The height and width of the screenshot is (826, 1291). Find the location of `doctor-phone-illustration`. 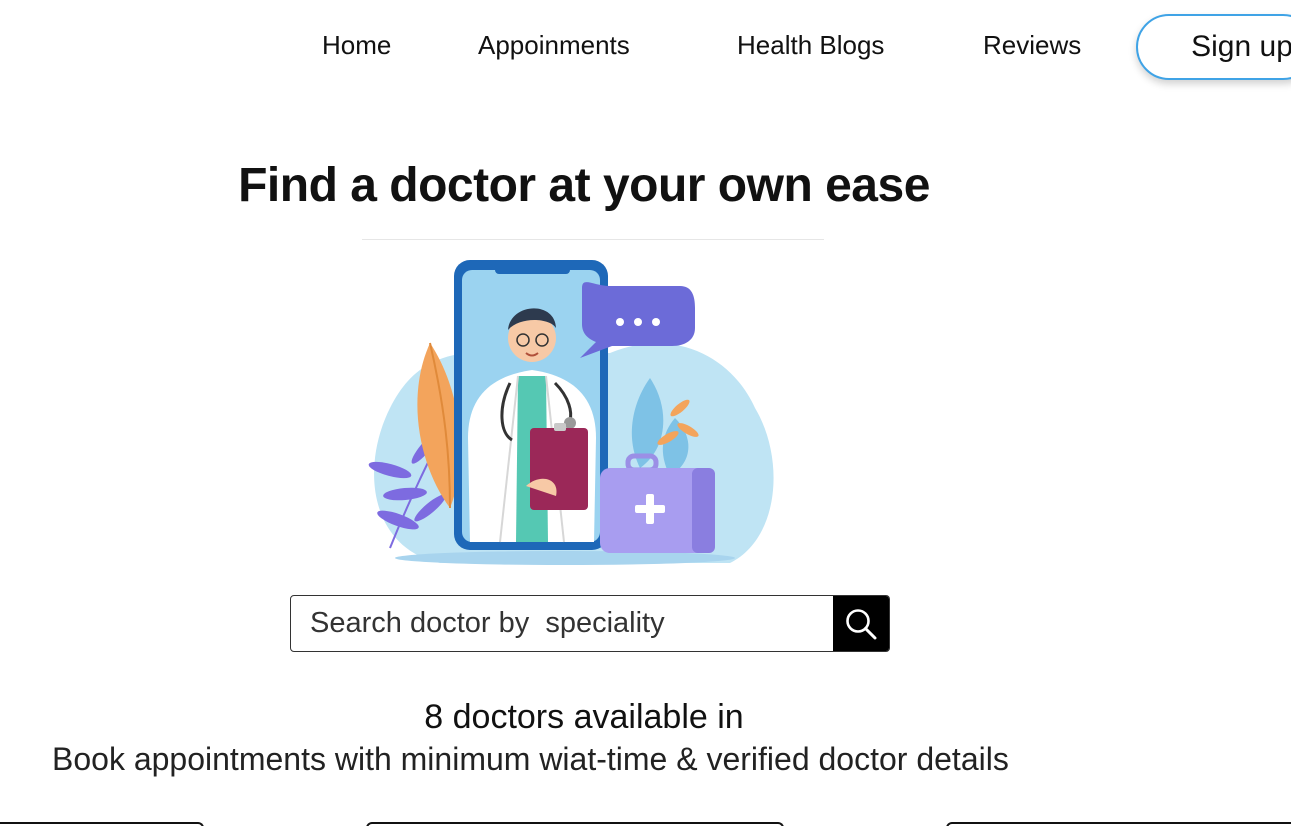

doctor-phone-illustration is located at coordinates (571, 412).